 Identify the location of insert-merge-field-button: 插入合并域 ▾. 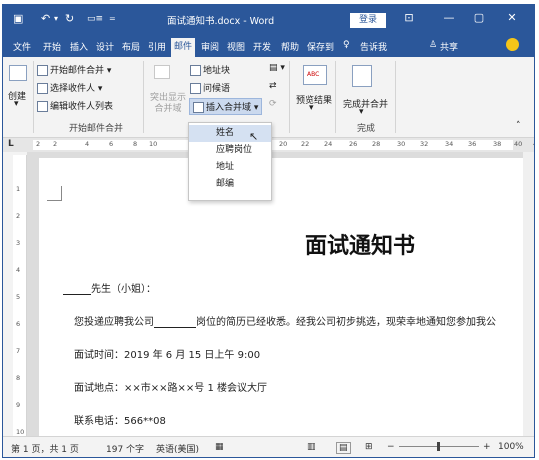
(226, 106).